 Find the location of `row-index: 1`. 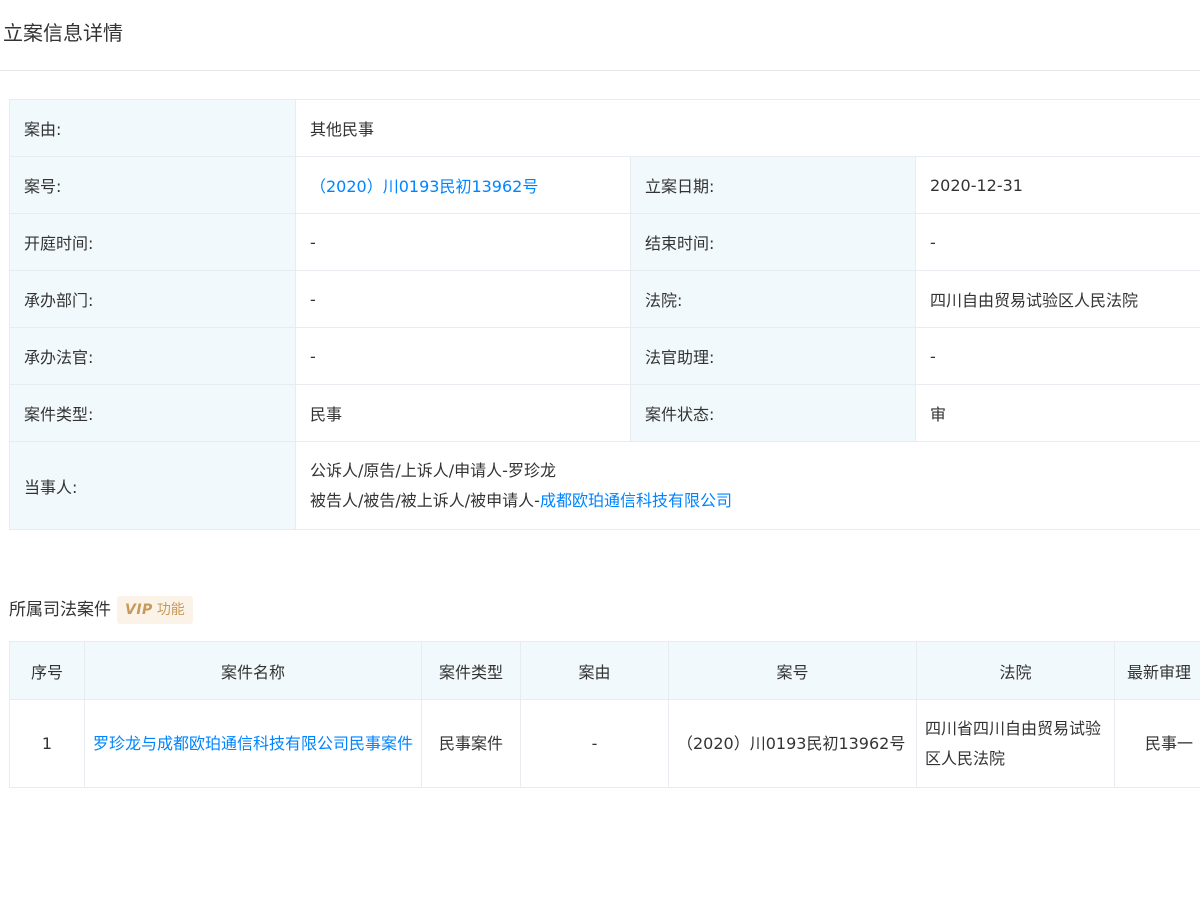

row-index: 1 is located at coordinates (47, 743).